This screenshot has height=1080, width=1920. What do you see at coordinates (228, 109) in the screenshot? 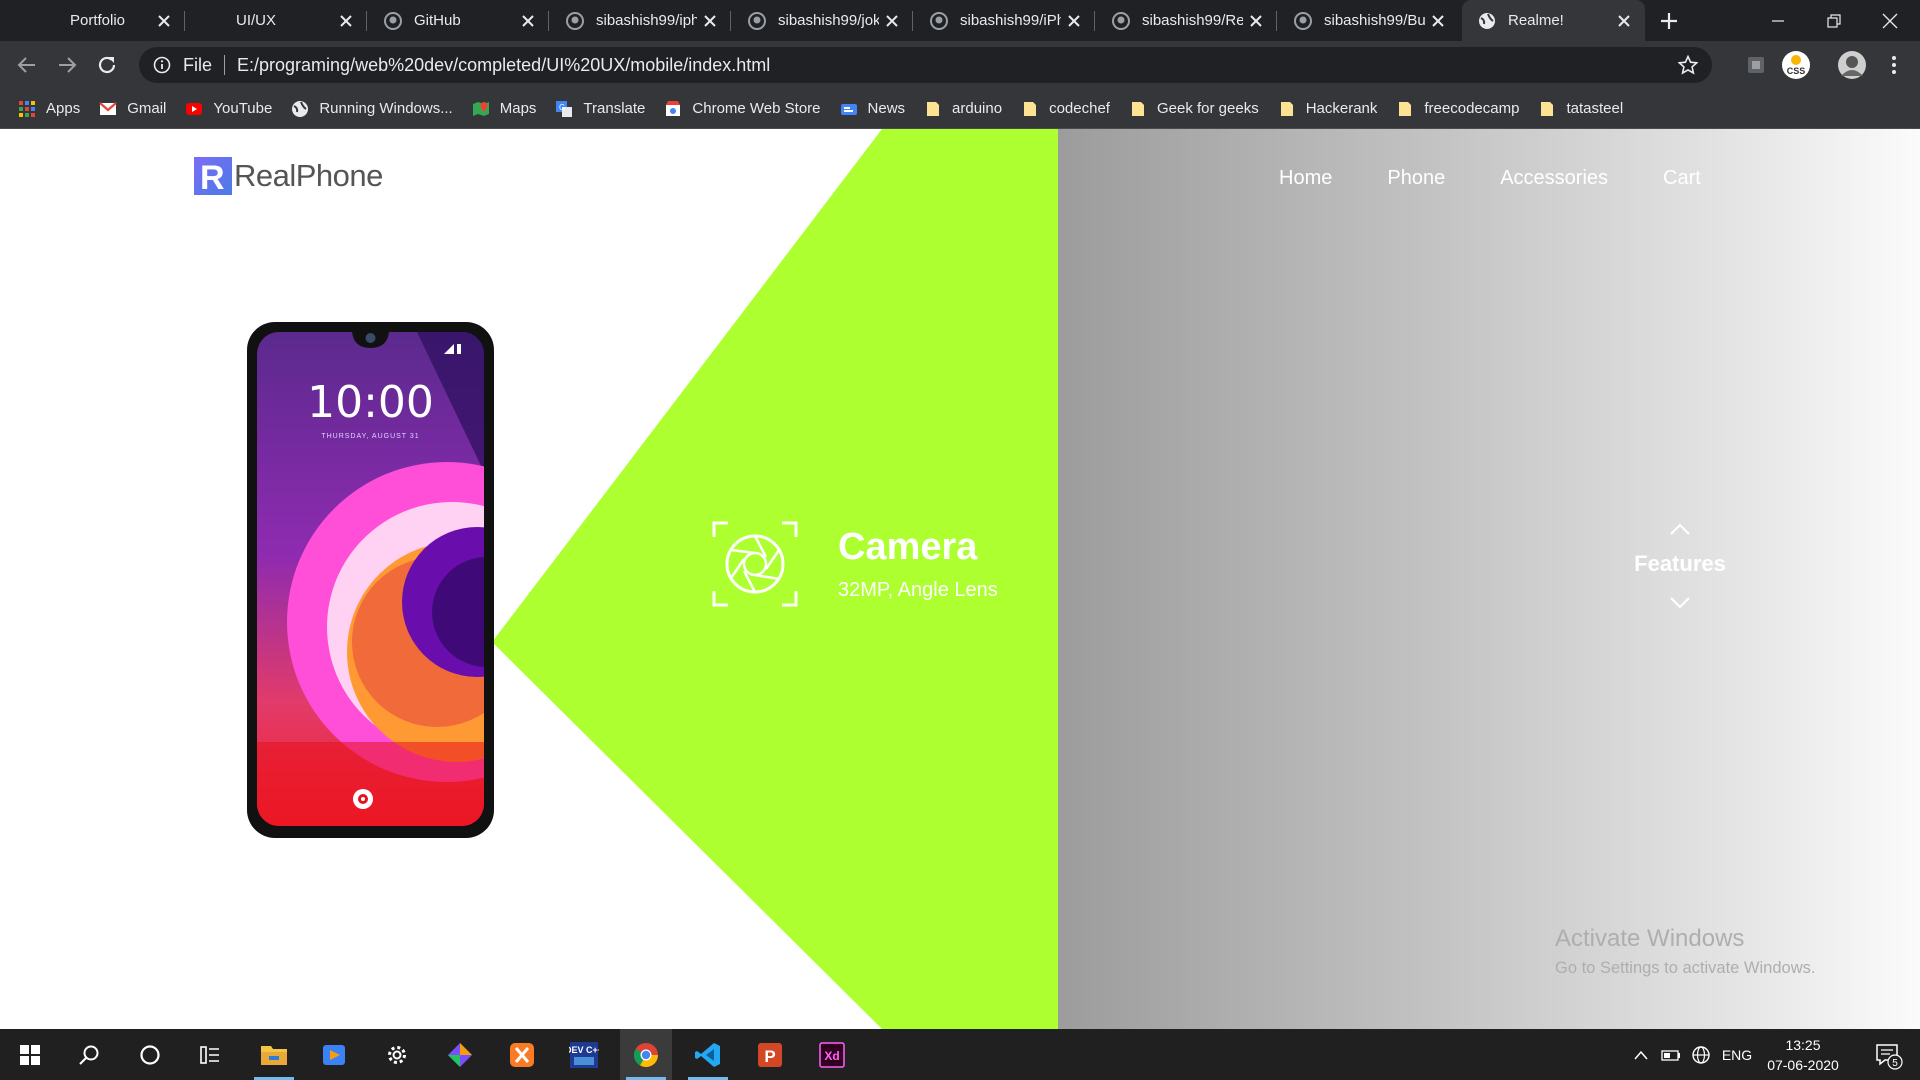
I see `bookmark-youtube: YouTube` at bounding box center [228, 109].